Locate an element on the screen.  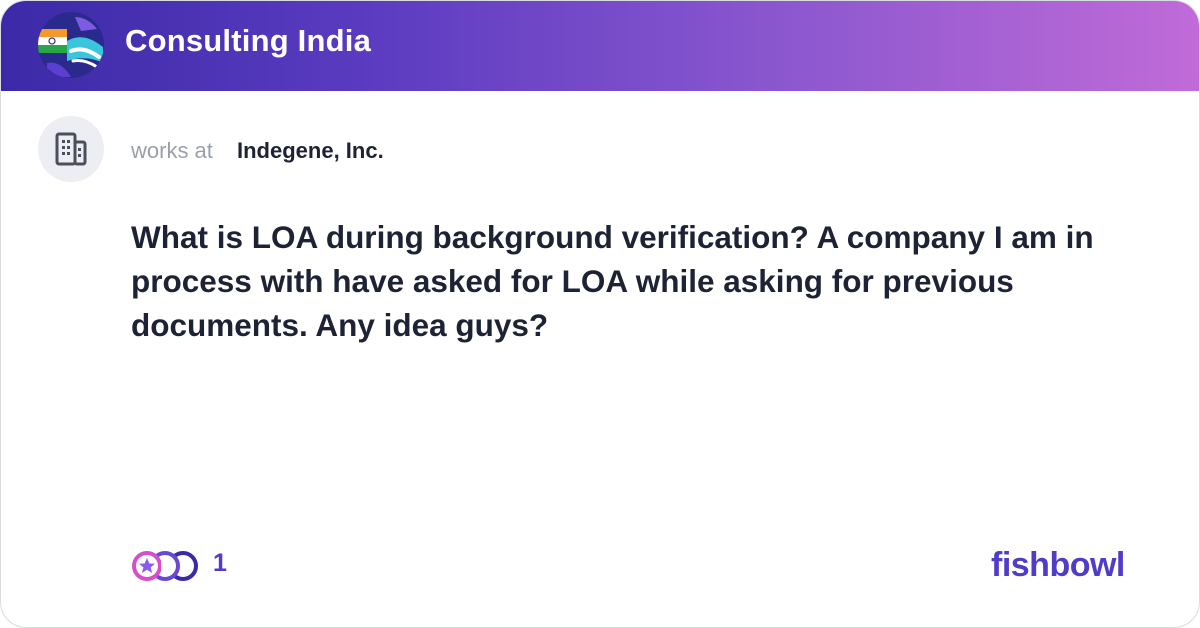
fishbowl-logo: fishbowl is located at coordinates (1058, 565).